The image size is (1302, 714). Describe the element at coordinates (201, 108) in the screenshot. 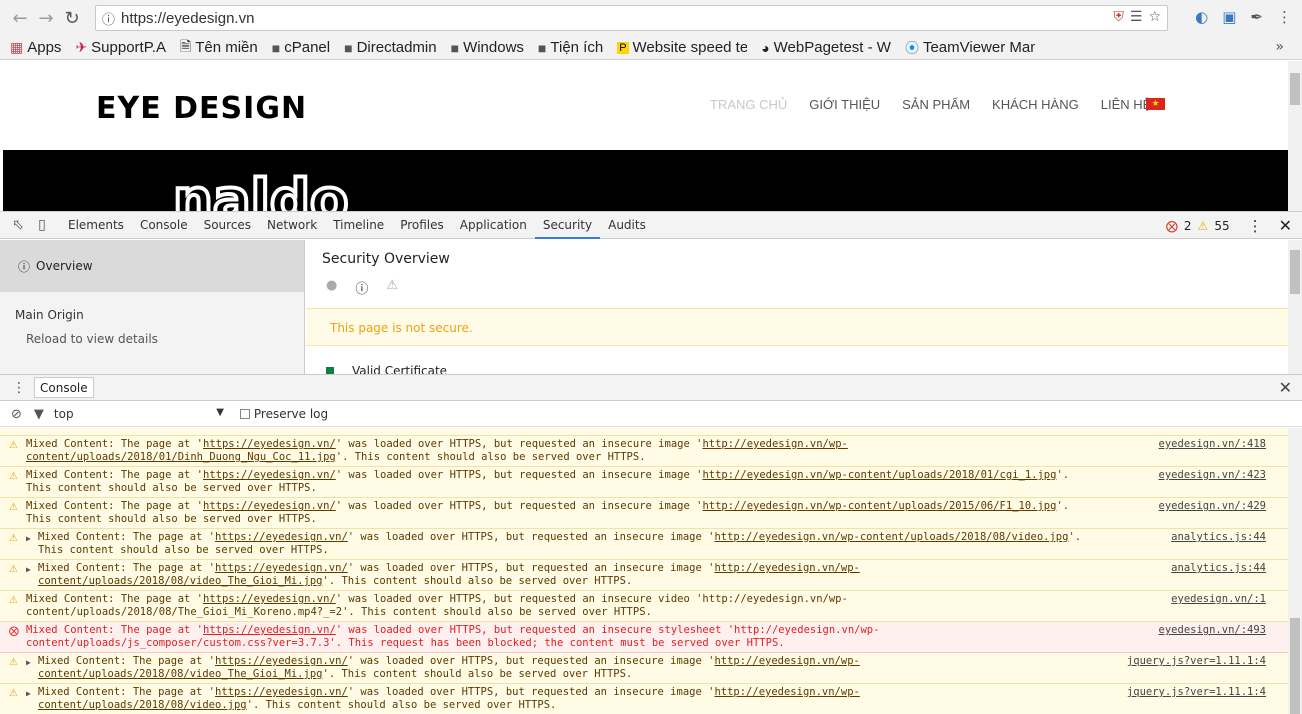

I see `site-logo: EYE DESIGN` at that location.